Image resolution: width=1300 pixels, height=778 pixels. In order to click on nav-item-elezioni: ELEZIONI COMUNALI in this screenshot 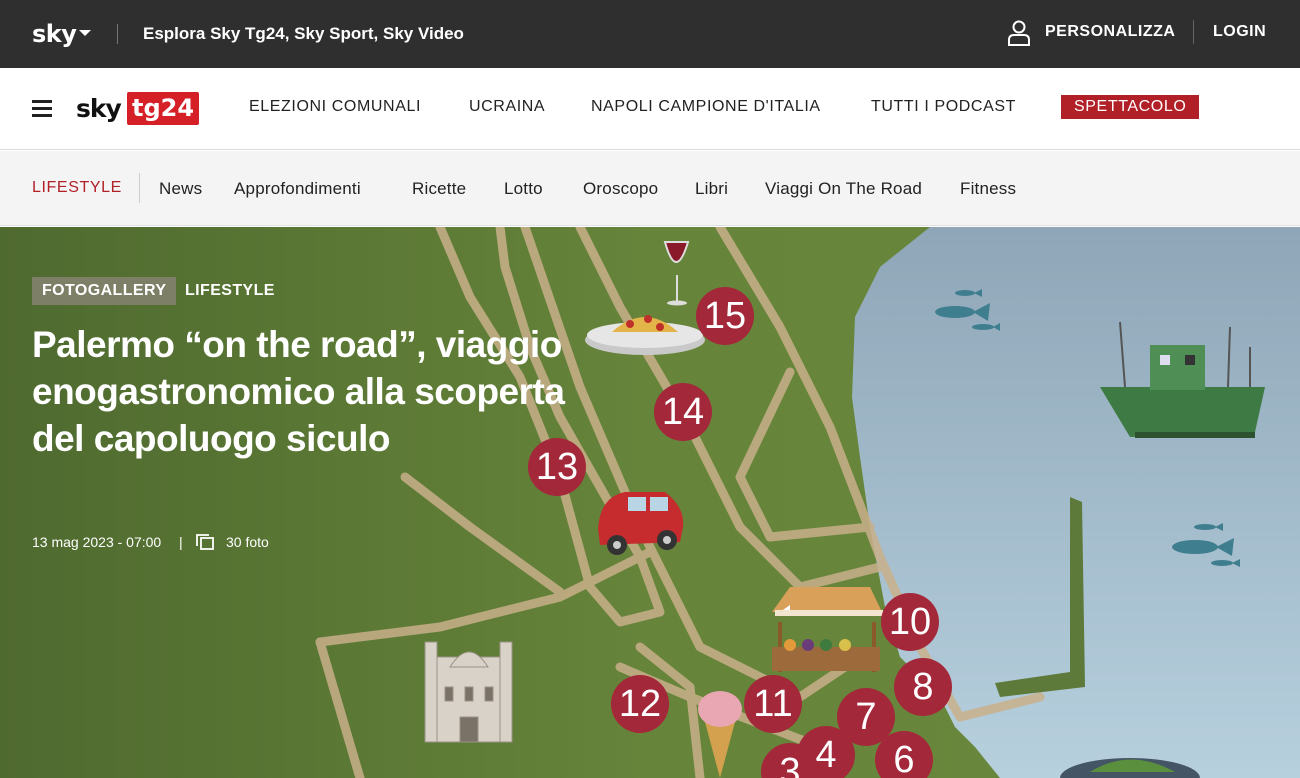, I will do `click(335, 107)`.